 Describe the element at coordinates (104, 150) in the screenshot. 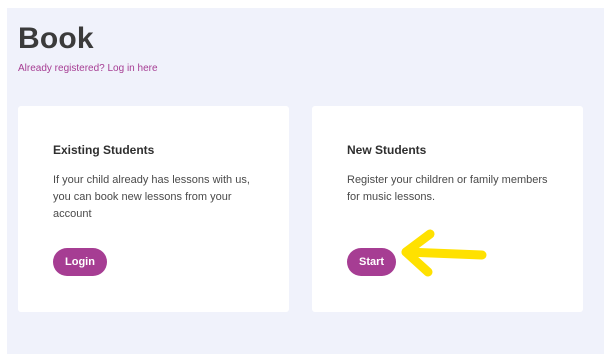

I see `card-title-existing: Existing Students` at that location.